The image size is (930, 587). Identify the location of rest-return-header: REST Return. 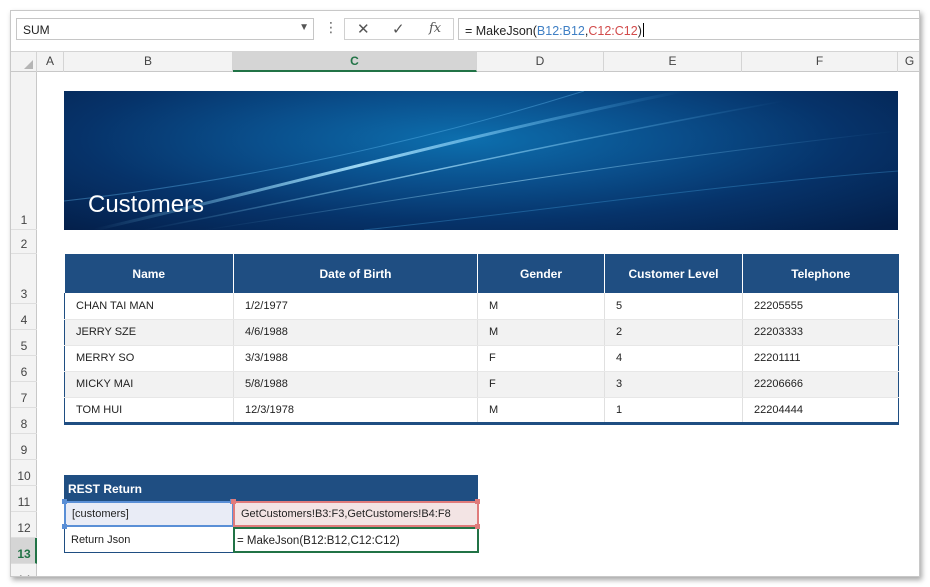
(271, 488).